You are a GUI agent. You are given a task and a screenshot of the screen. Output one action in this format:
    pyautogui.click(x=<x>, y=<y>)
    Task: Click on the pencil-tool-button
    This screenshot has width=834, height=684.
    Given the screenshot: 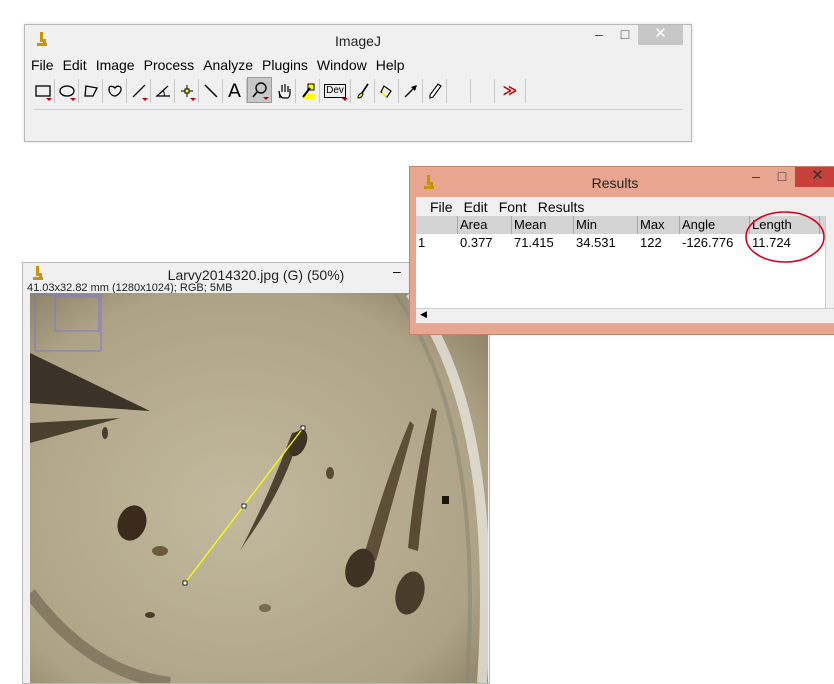 What is the action you would take?
    pyautogui.click(x=435, y=91)
    